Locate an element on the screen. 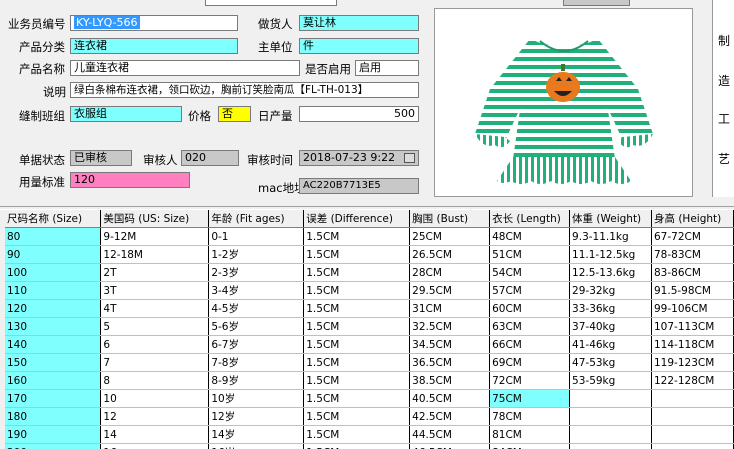  table-cell: 107-113CM is located at coordinates (692, 326).